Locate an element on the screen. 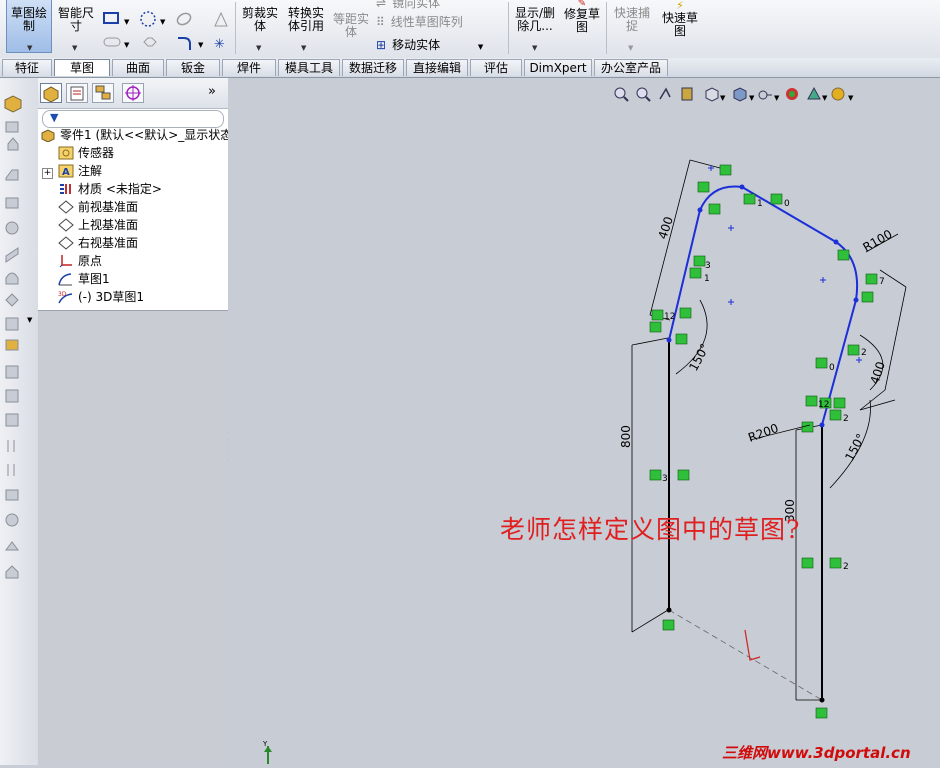 This screenshot has width=940, height=768. extrude-boss-icon is located at coordinates (13, 104).